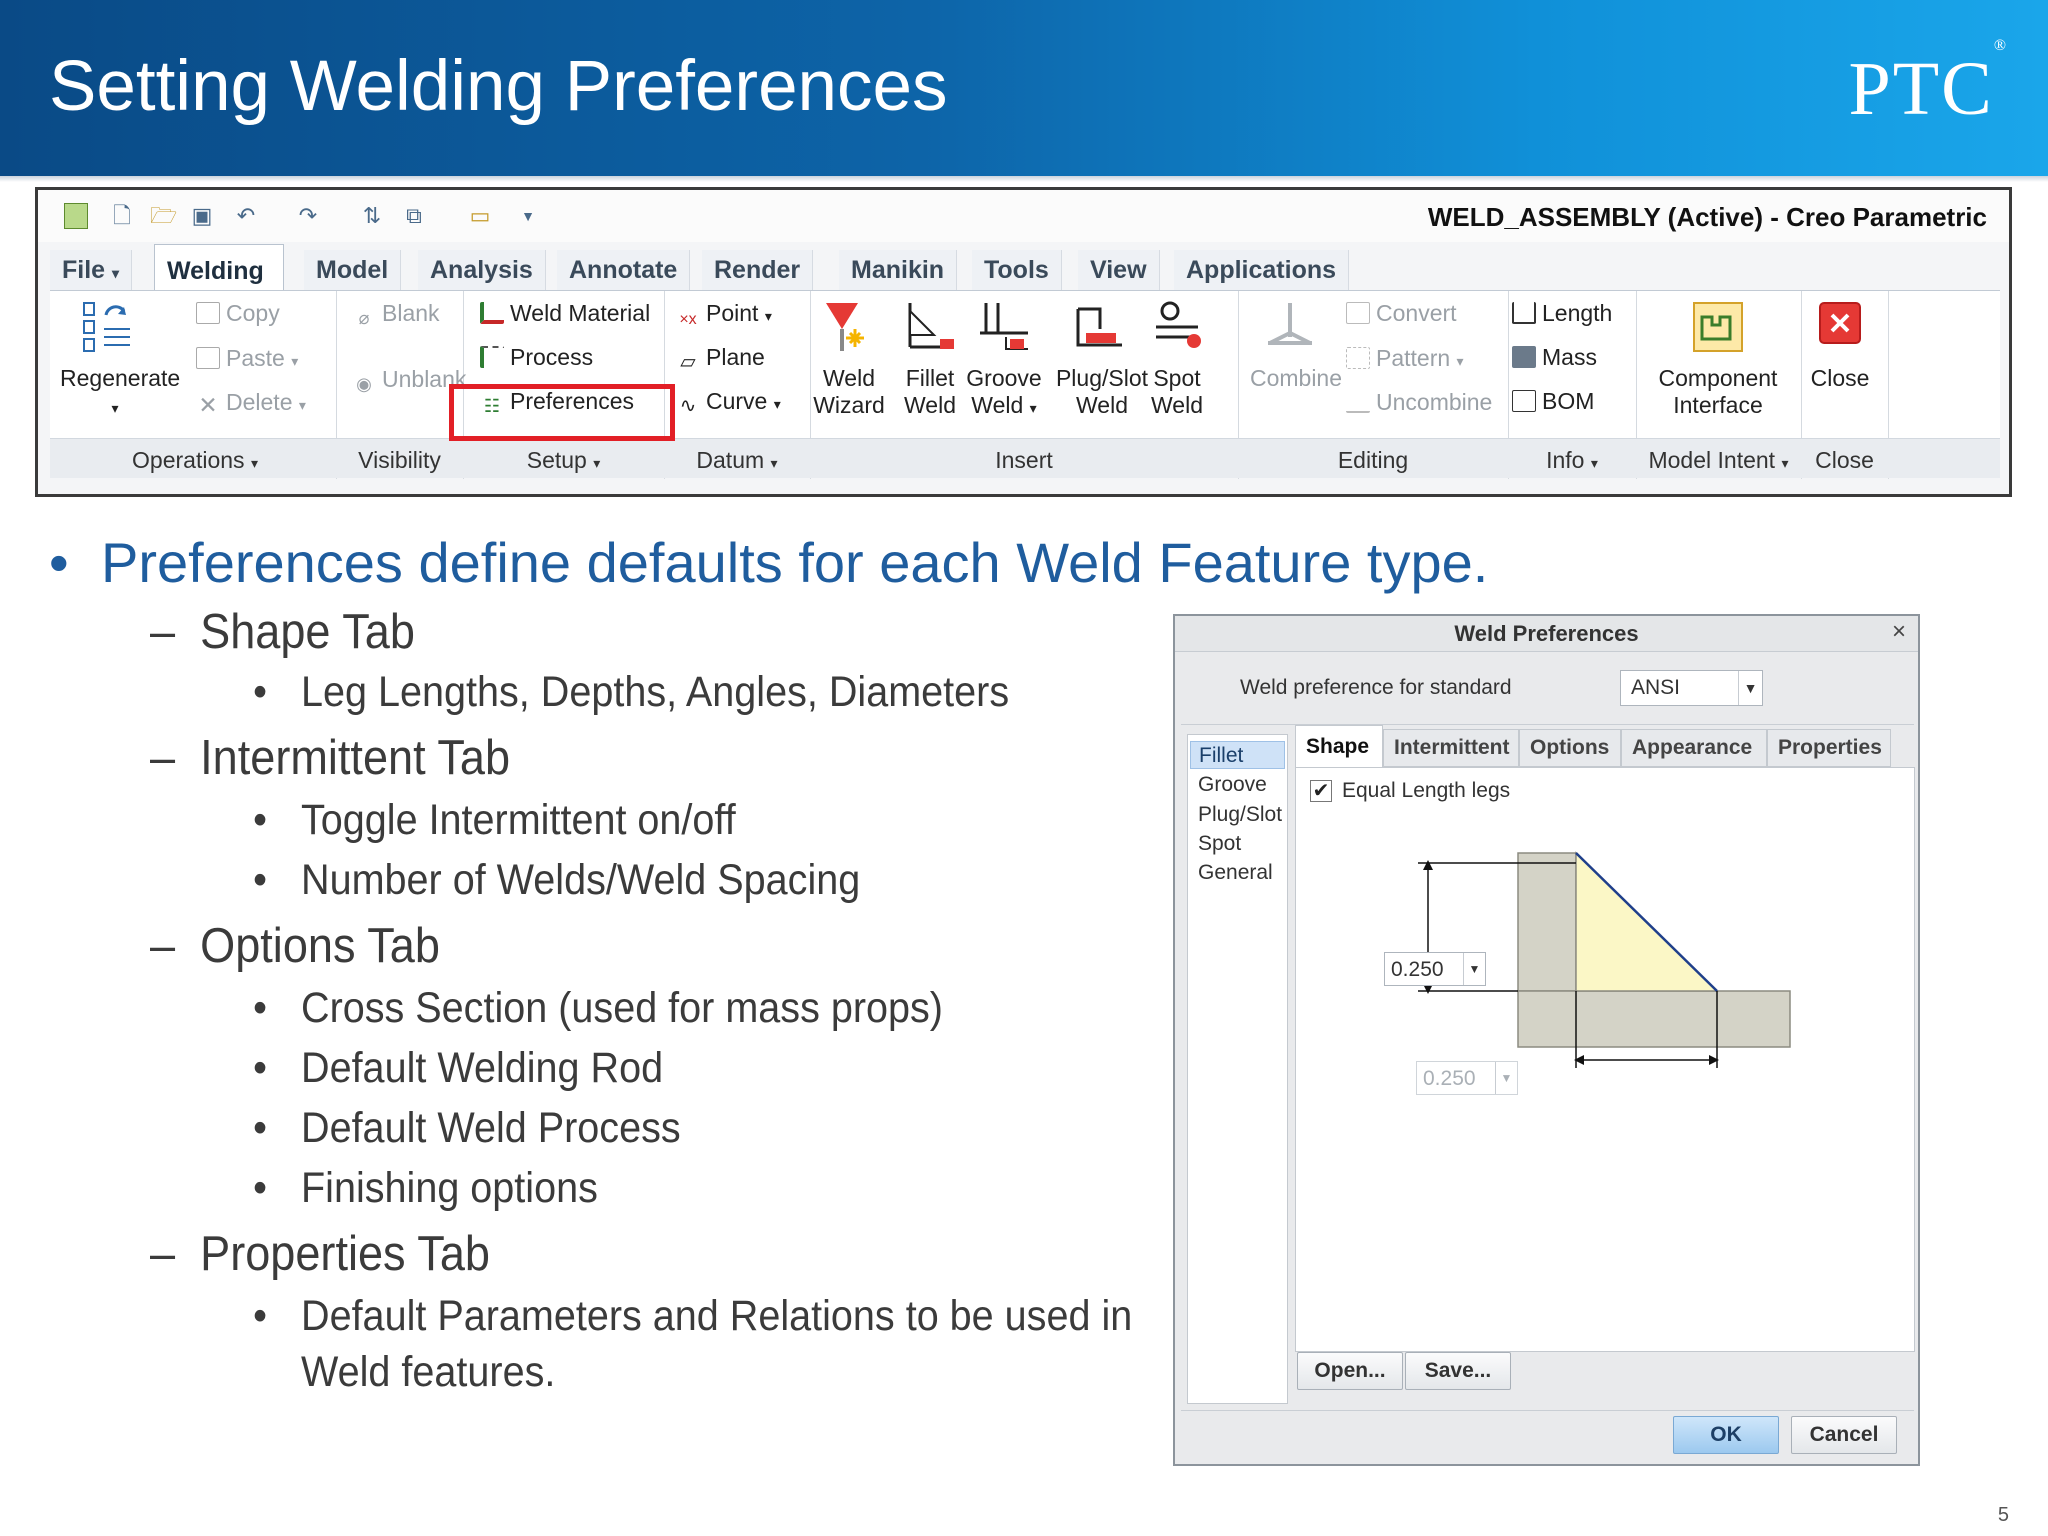 Image resolution: width=2048 pixels, height=1536 pixels. I want to click on tab-manikin: Manikin, so click(898, 270).